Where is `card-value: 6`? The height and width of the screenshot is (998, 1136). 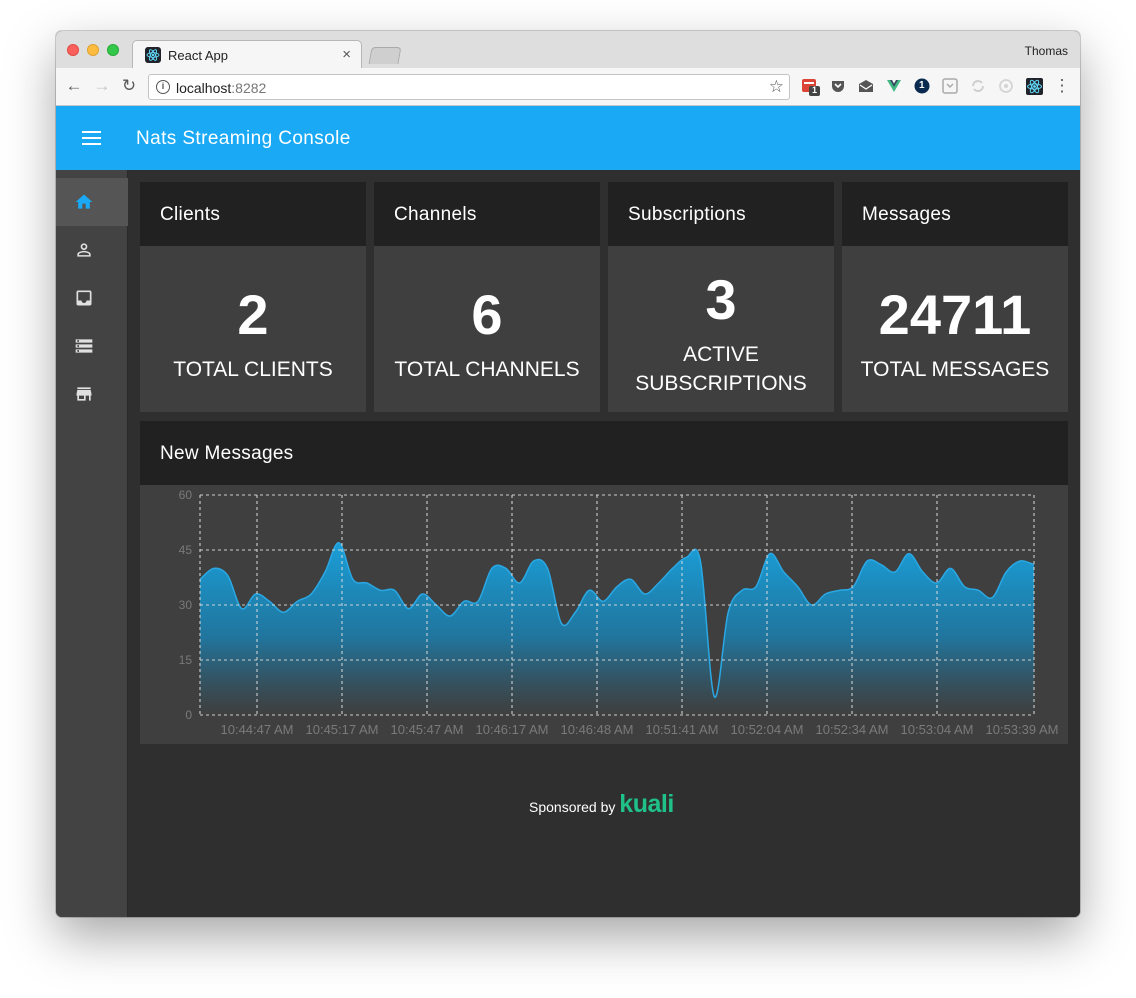 card-value: 6 is located at coordinates (487, 314).